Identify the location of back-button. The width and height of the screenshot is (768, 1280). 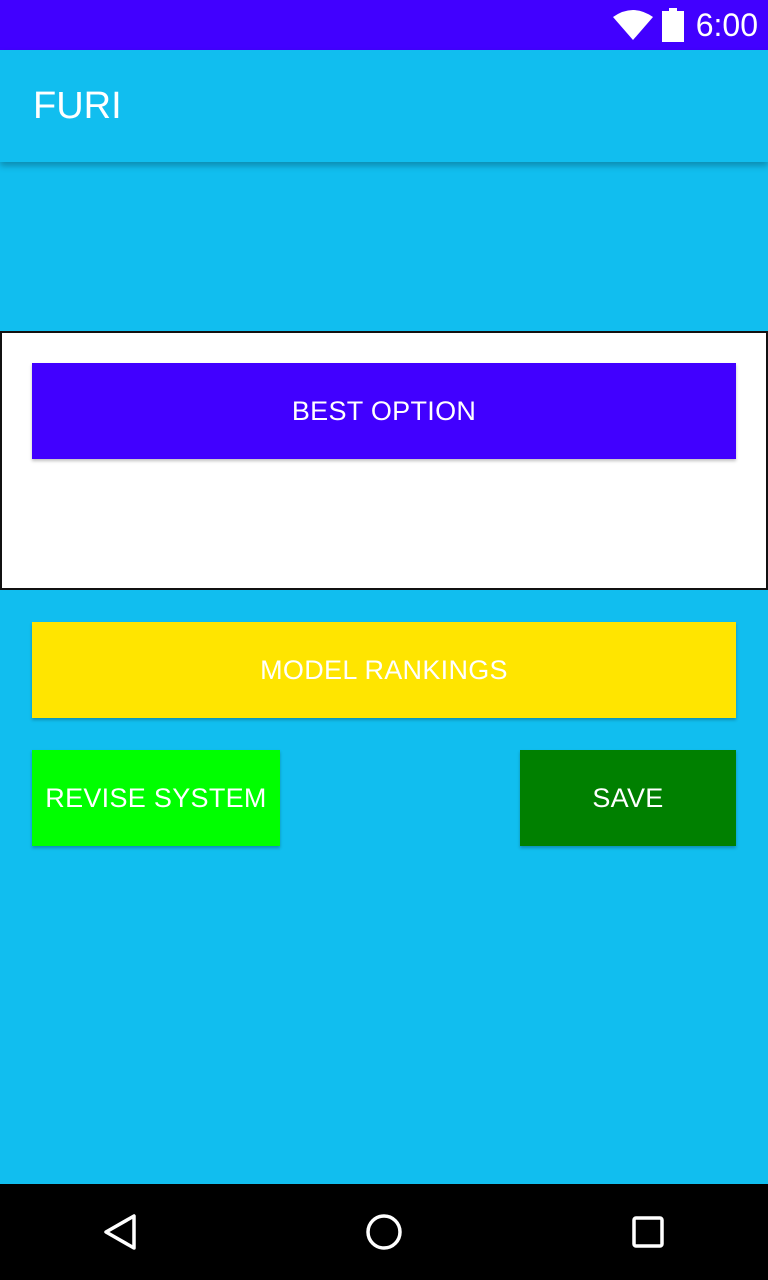
(120, 1232).